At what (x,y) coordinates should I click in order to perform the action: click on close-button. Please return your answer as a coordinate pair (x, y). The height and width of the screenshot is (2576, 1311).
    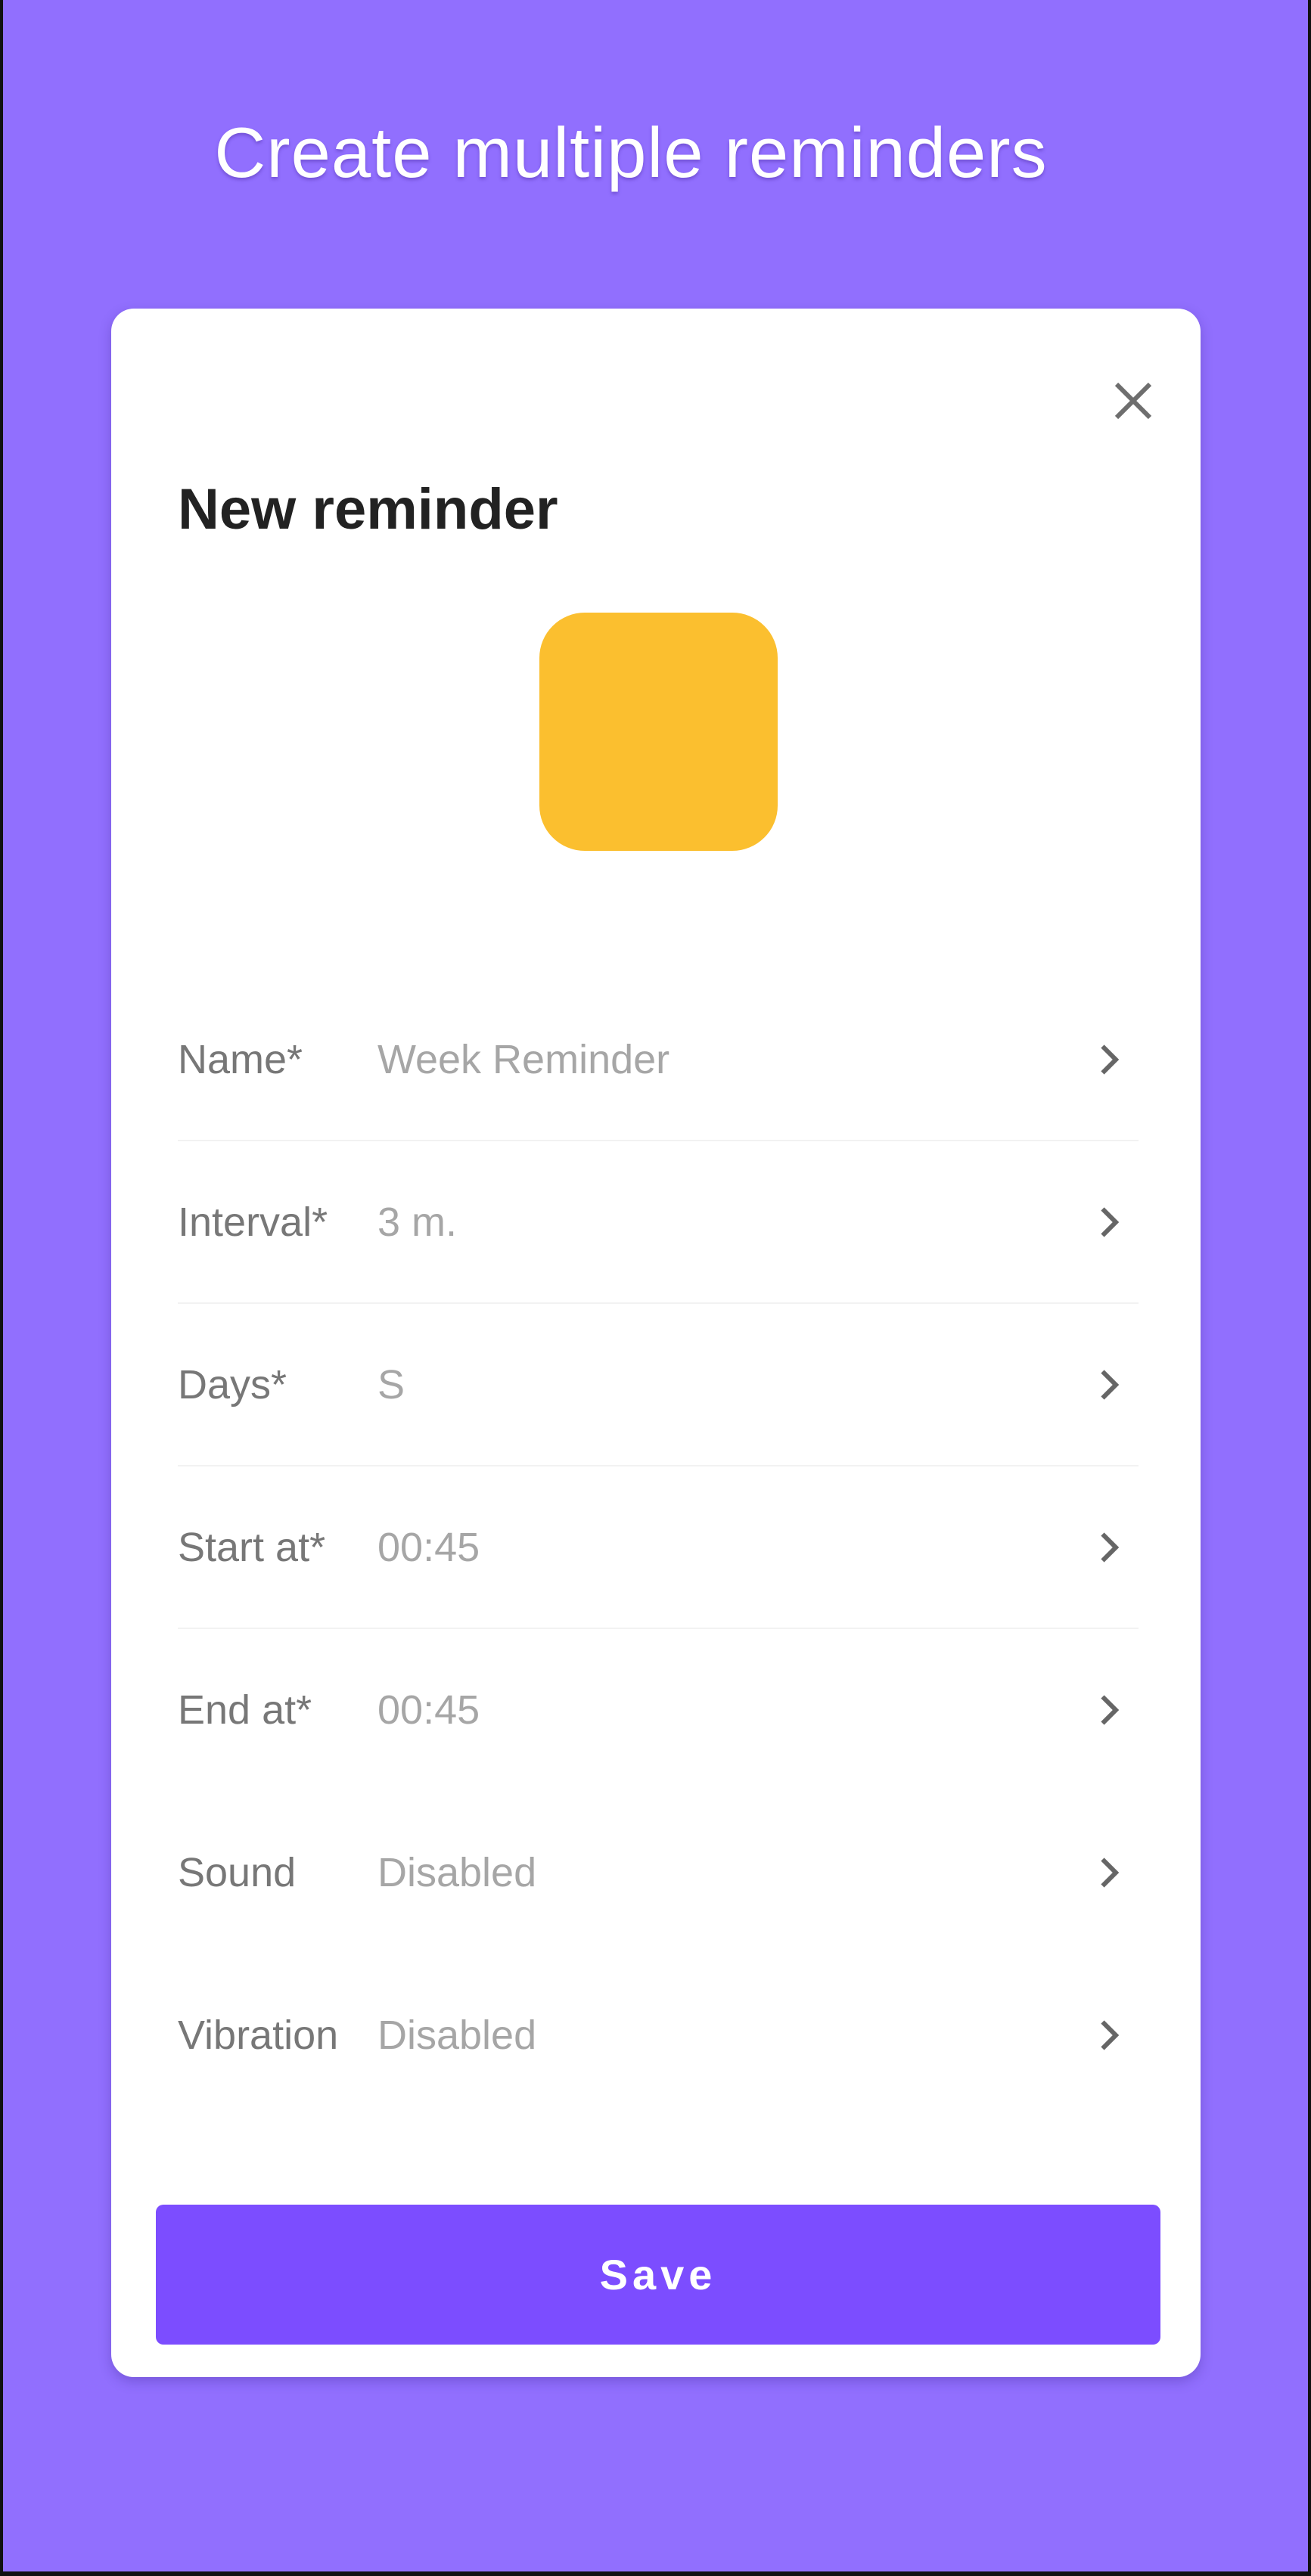
    Looking at the image, I should click on (1133, 401).